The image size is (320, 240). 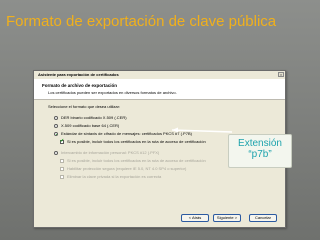 What do you see at coordinates (90, 125) in the screenshot?
I see `option-label: X.509 codificado base 64 (.CER)` at bounding box center [90, 125].